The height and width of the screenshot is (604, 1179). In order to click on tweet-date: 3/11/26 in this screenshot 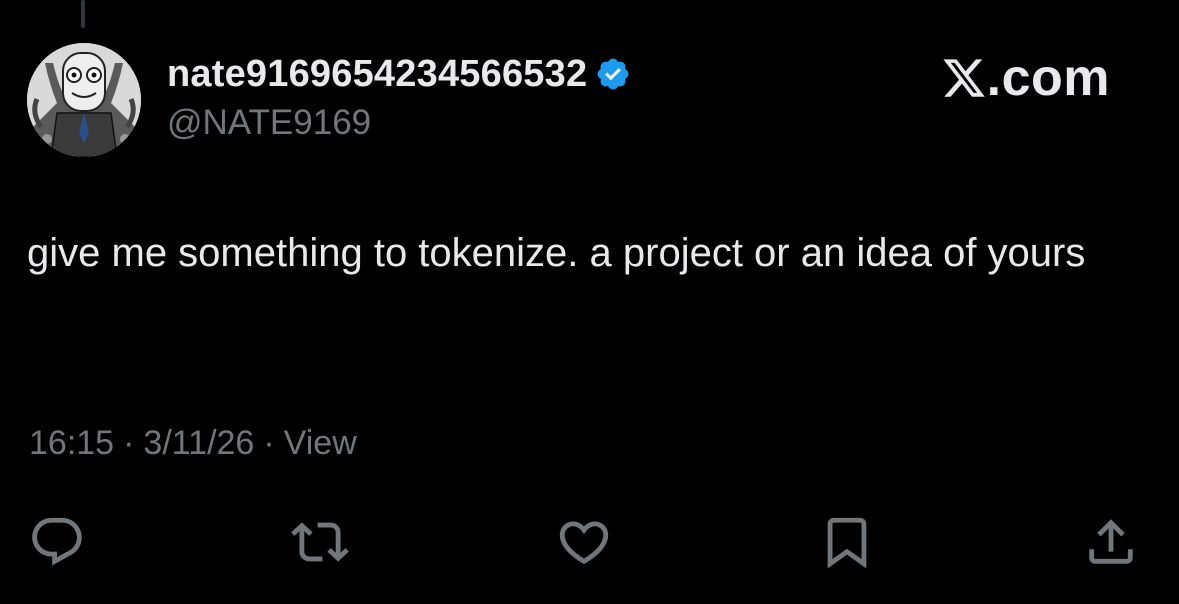, I will do `click(198, 443)`.